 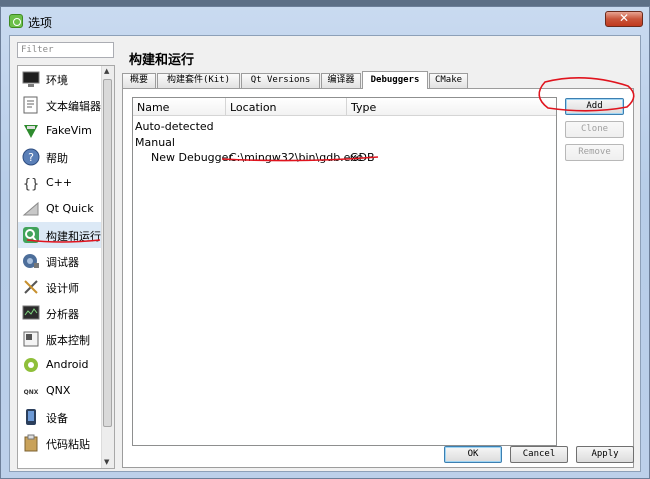 I want to click on tab-cmake: CMake, so click(x=448, y=80).